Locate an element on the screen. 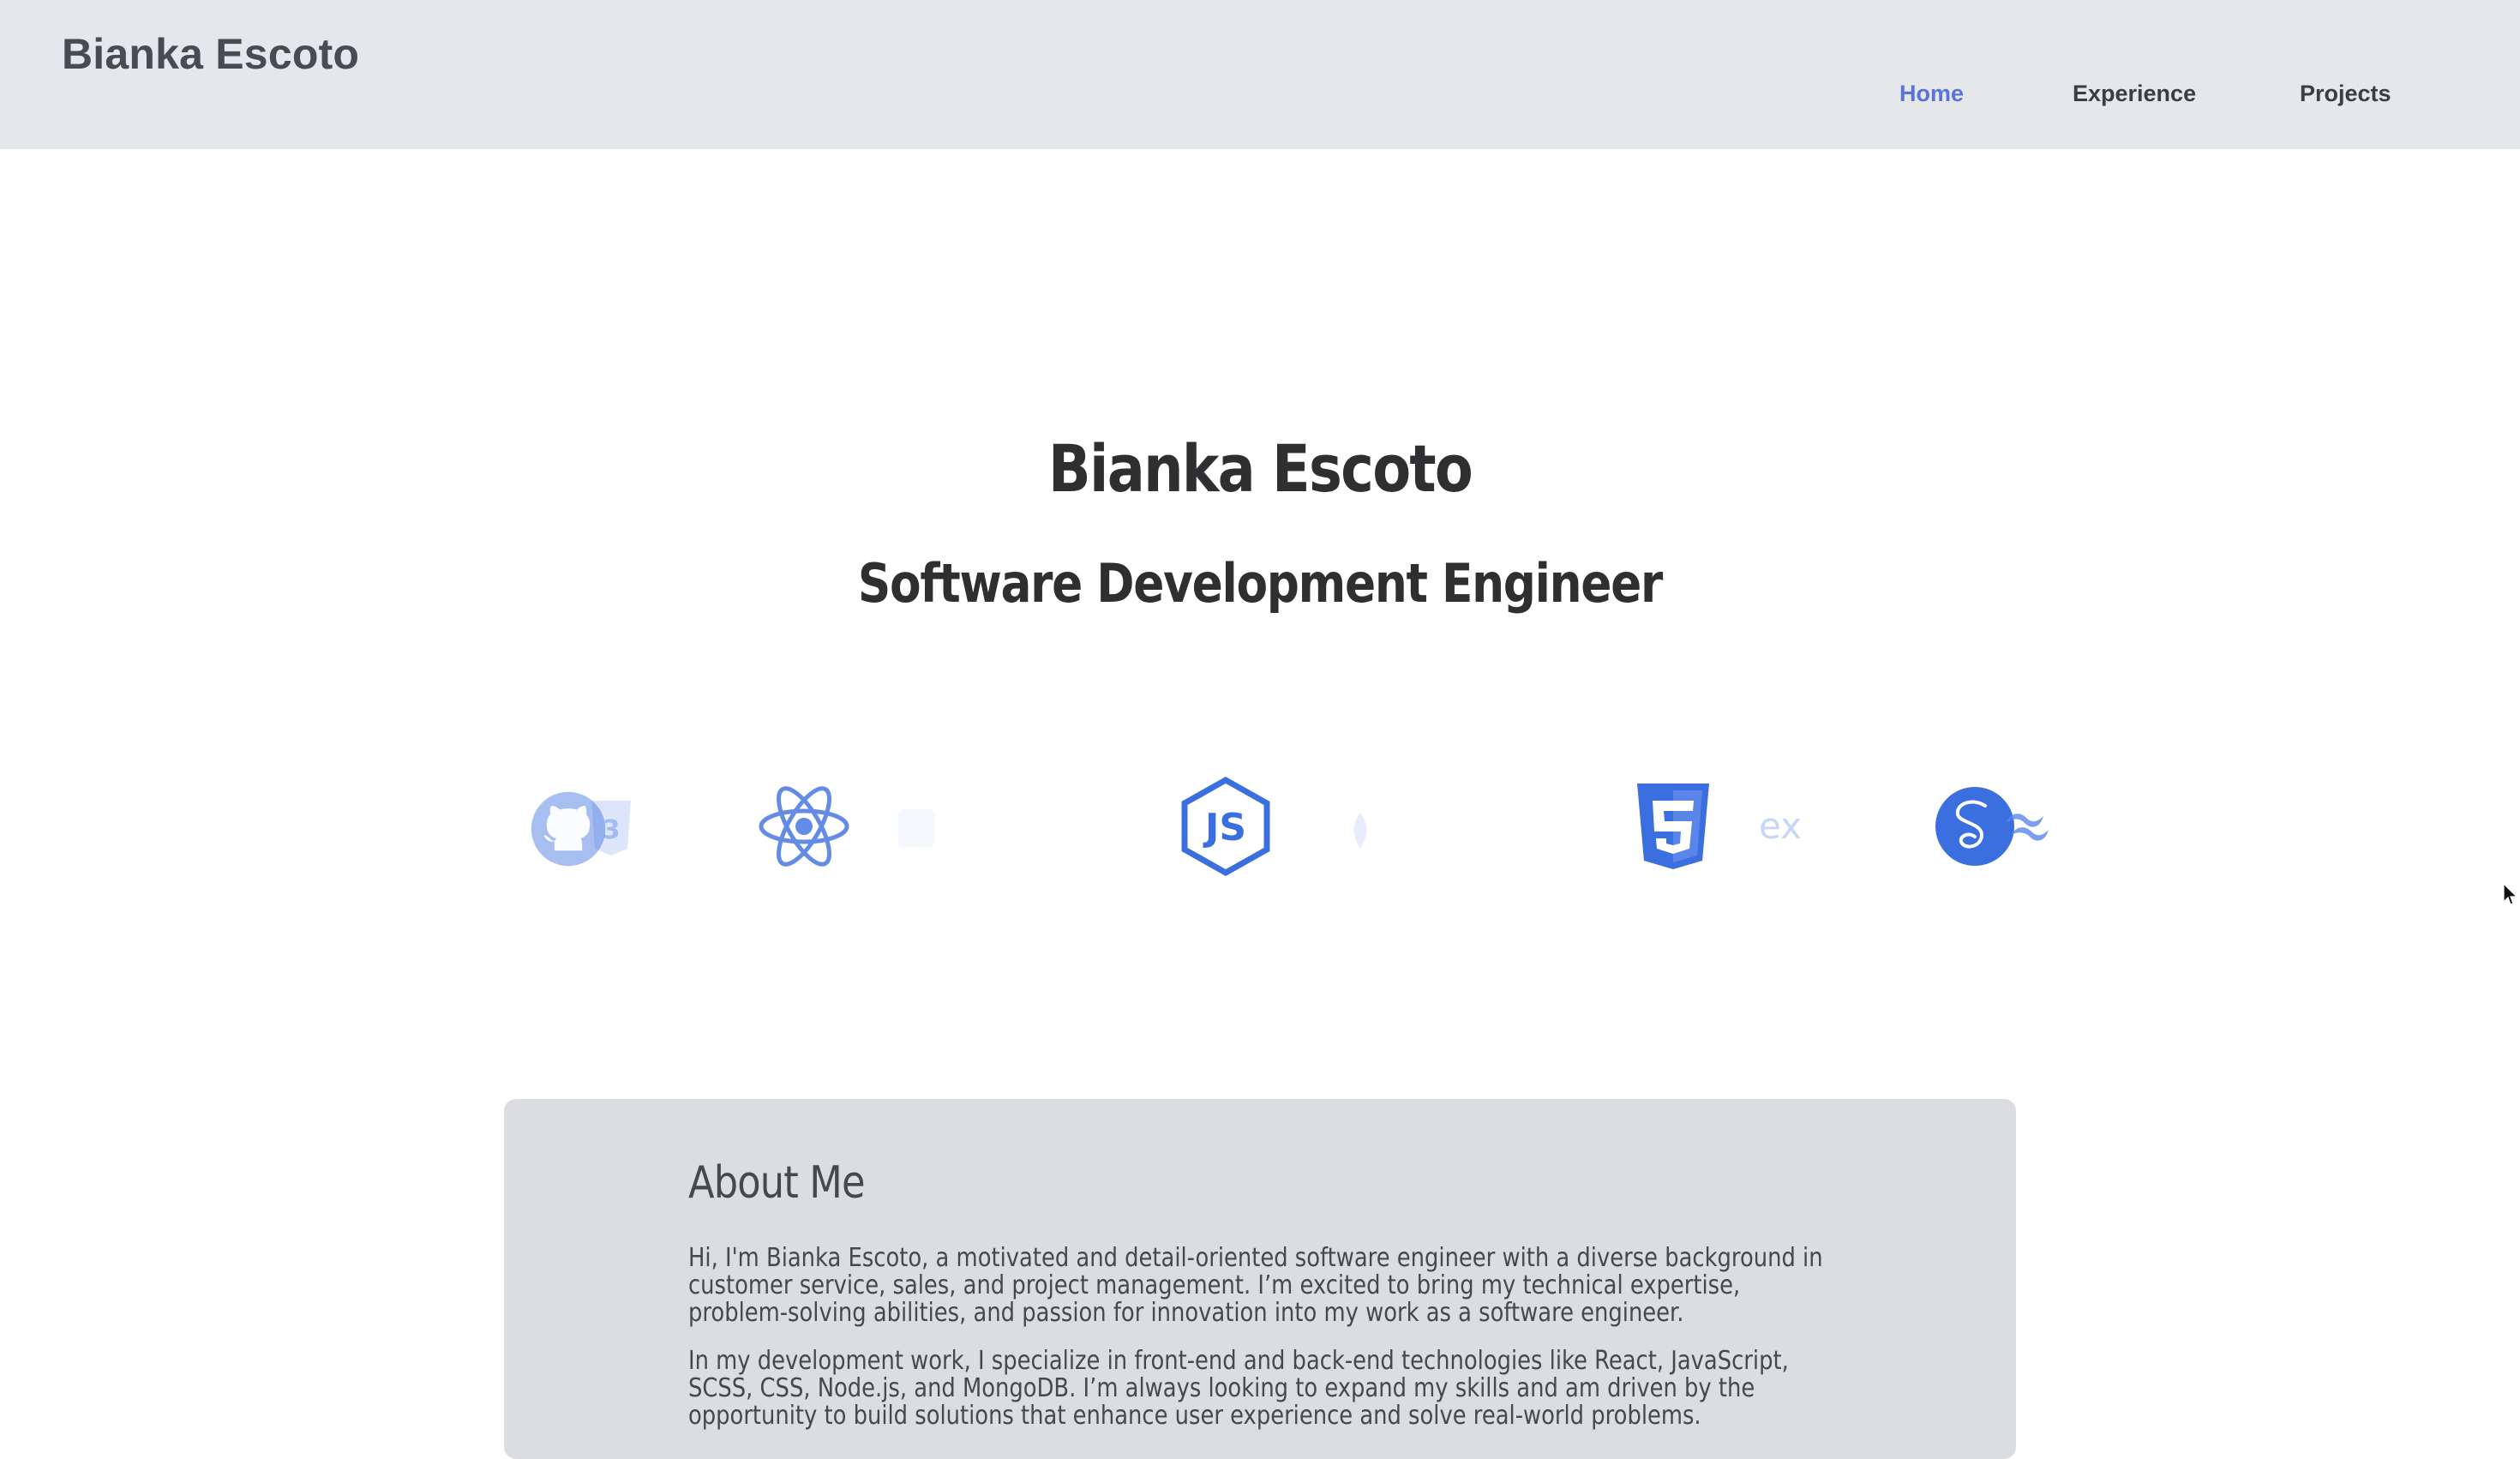  nav-projects: Projects is located at coordinates (2345, 94).